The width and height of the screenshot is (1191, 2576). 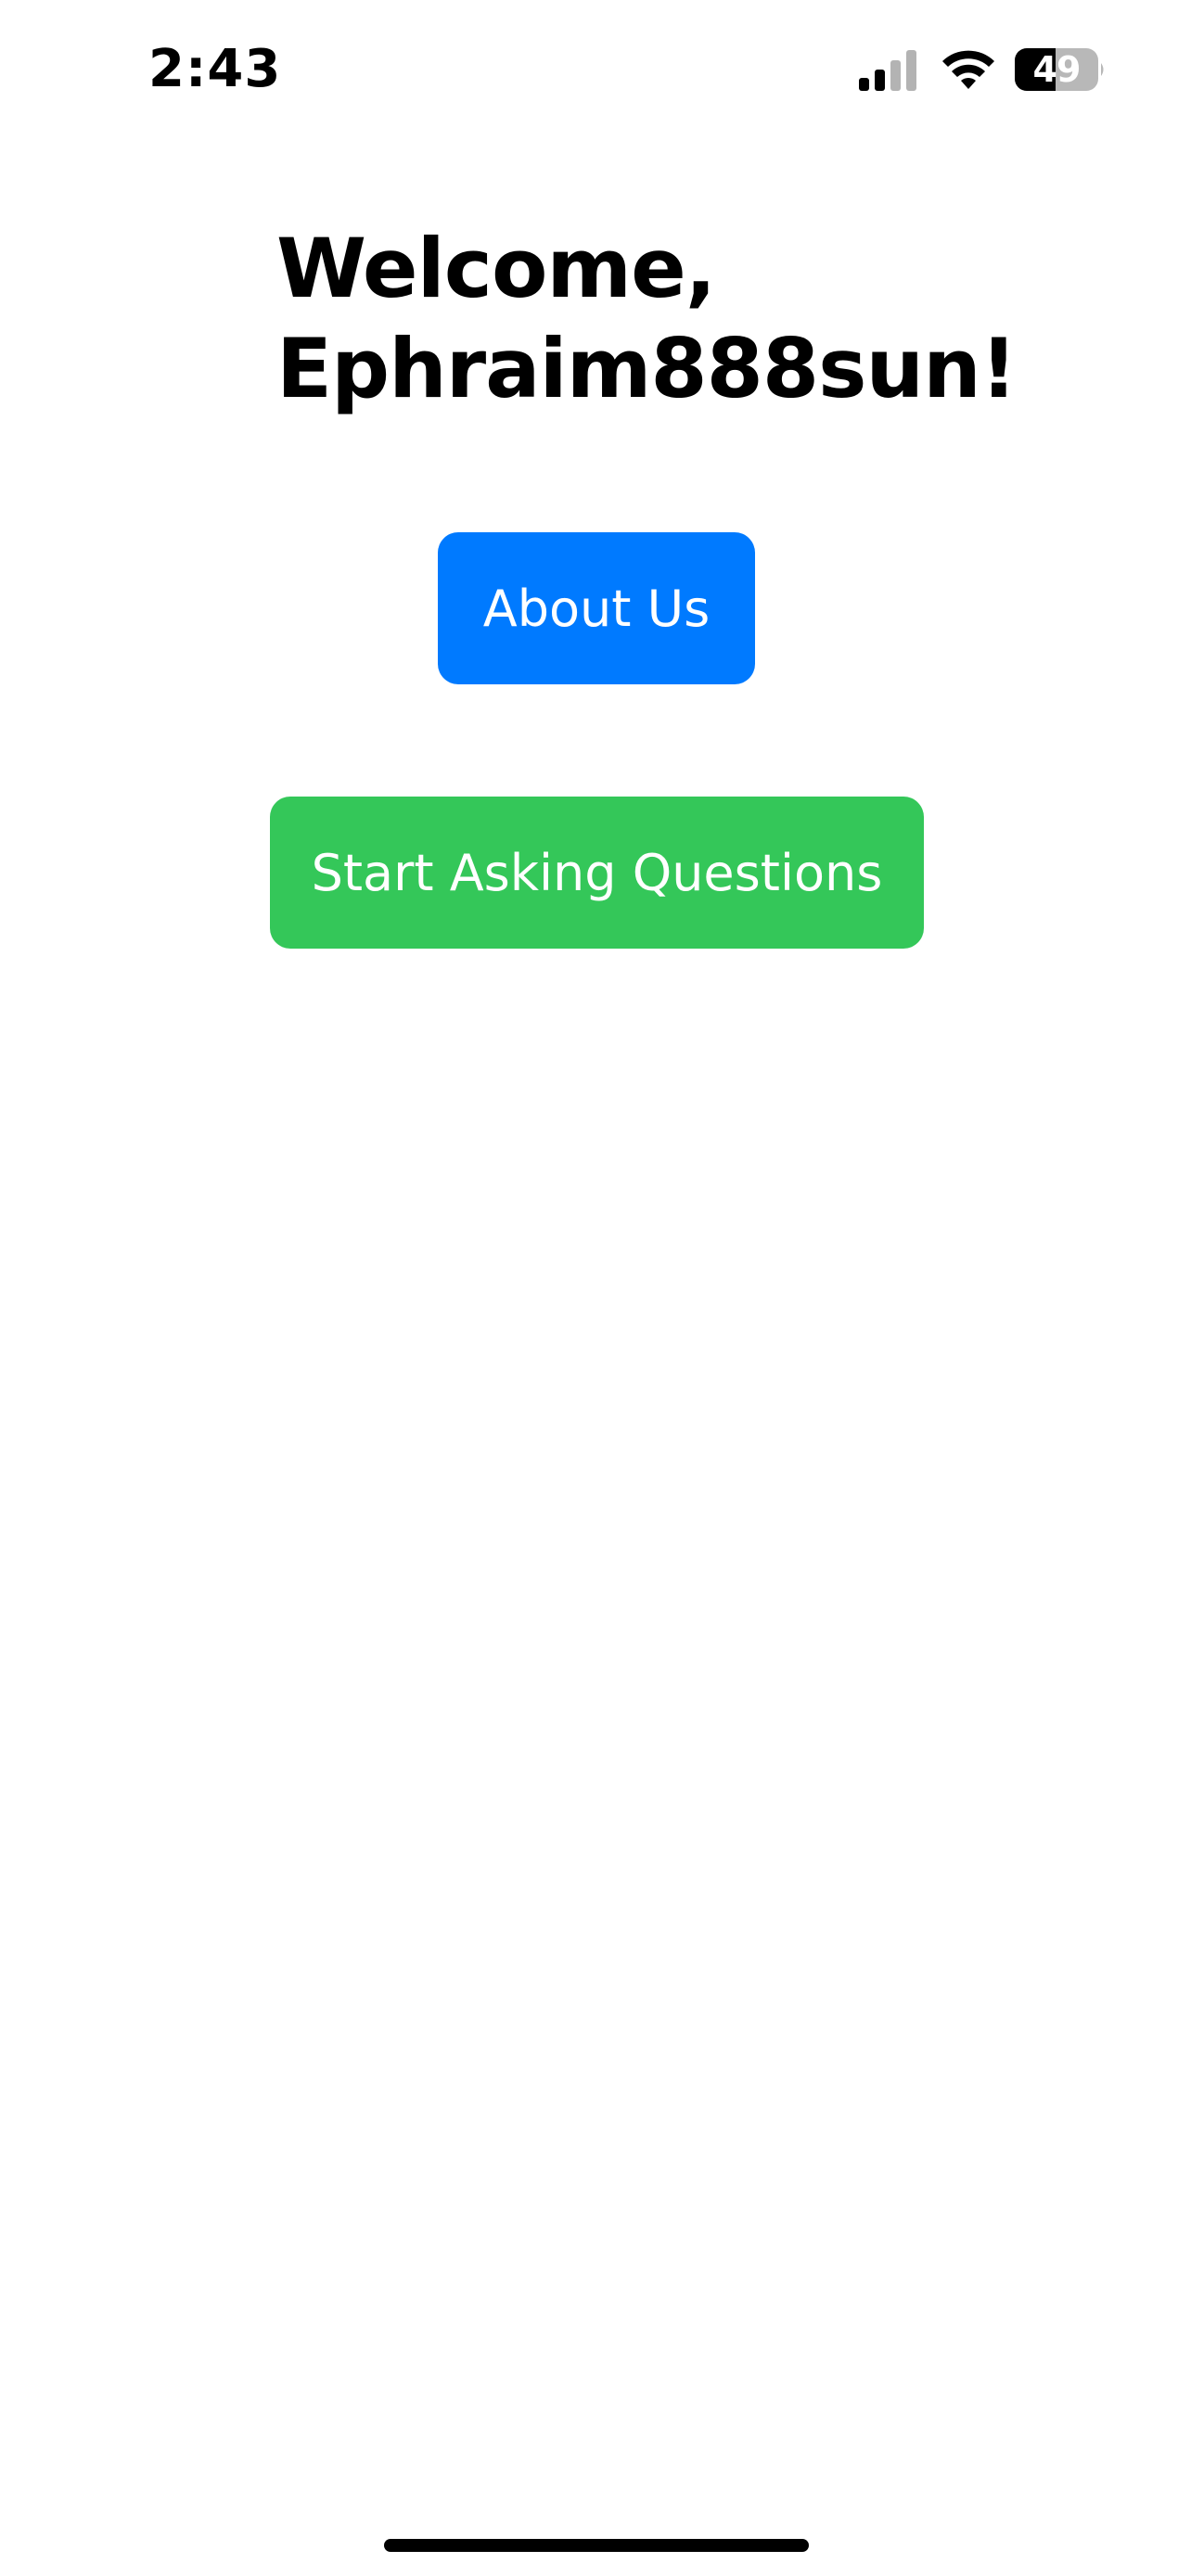 What do you see at coordinates (647, 368) in the screenshot?
I see `welcome-line-username: Ephraim888sun!` at bounding box center [647, 368].